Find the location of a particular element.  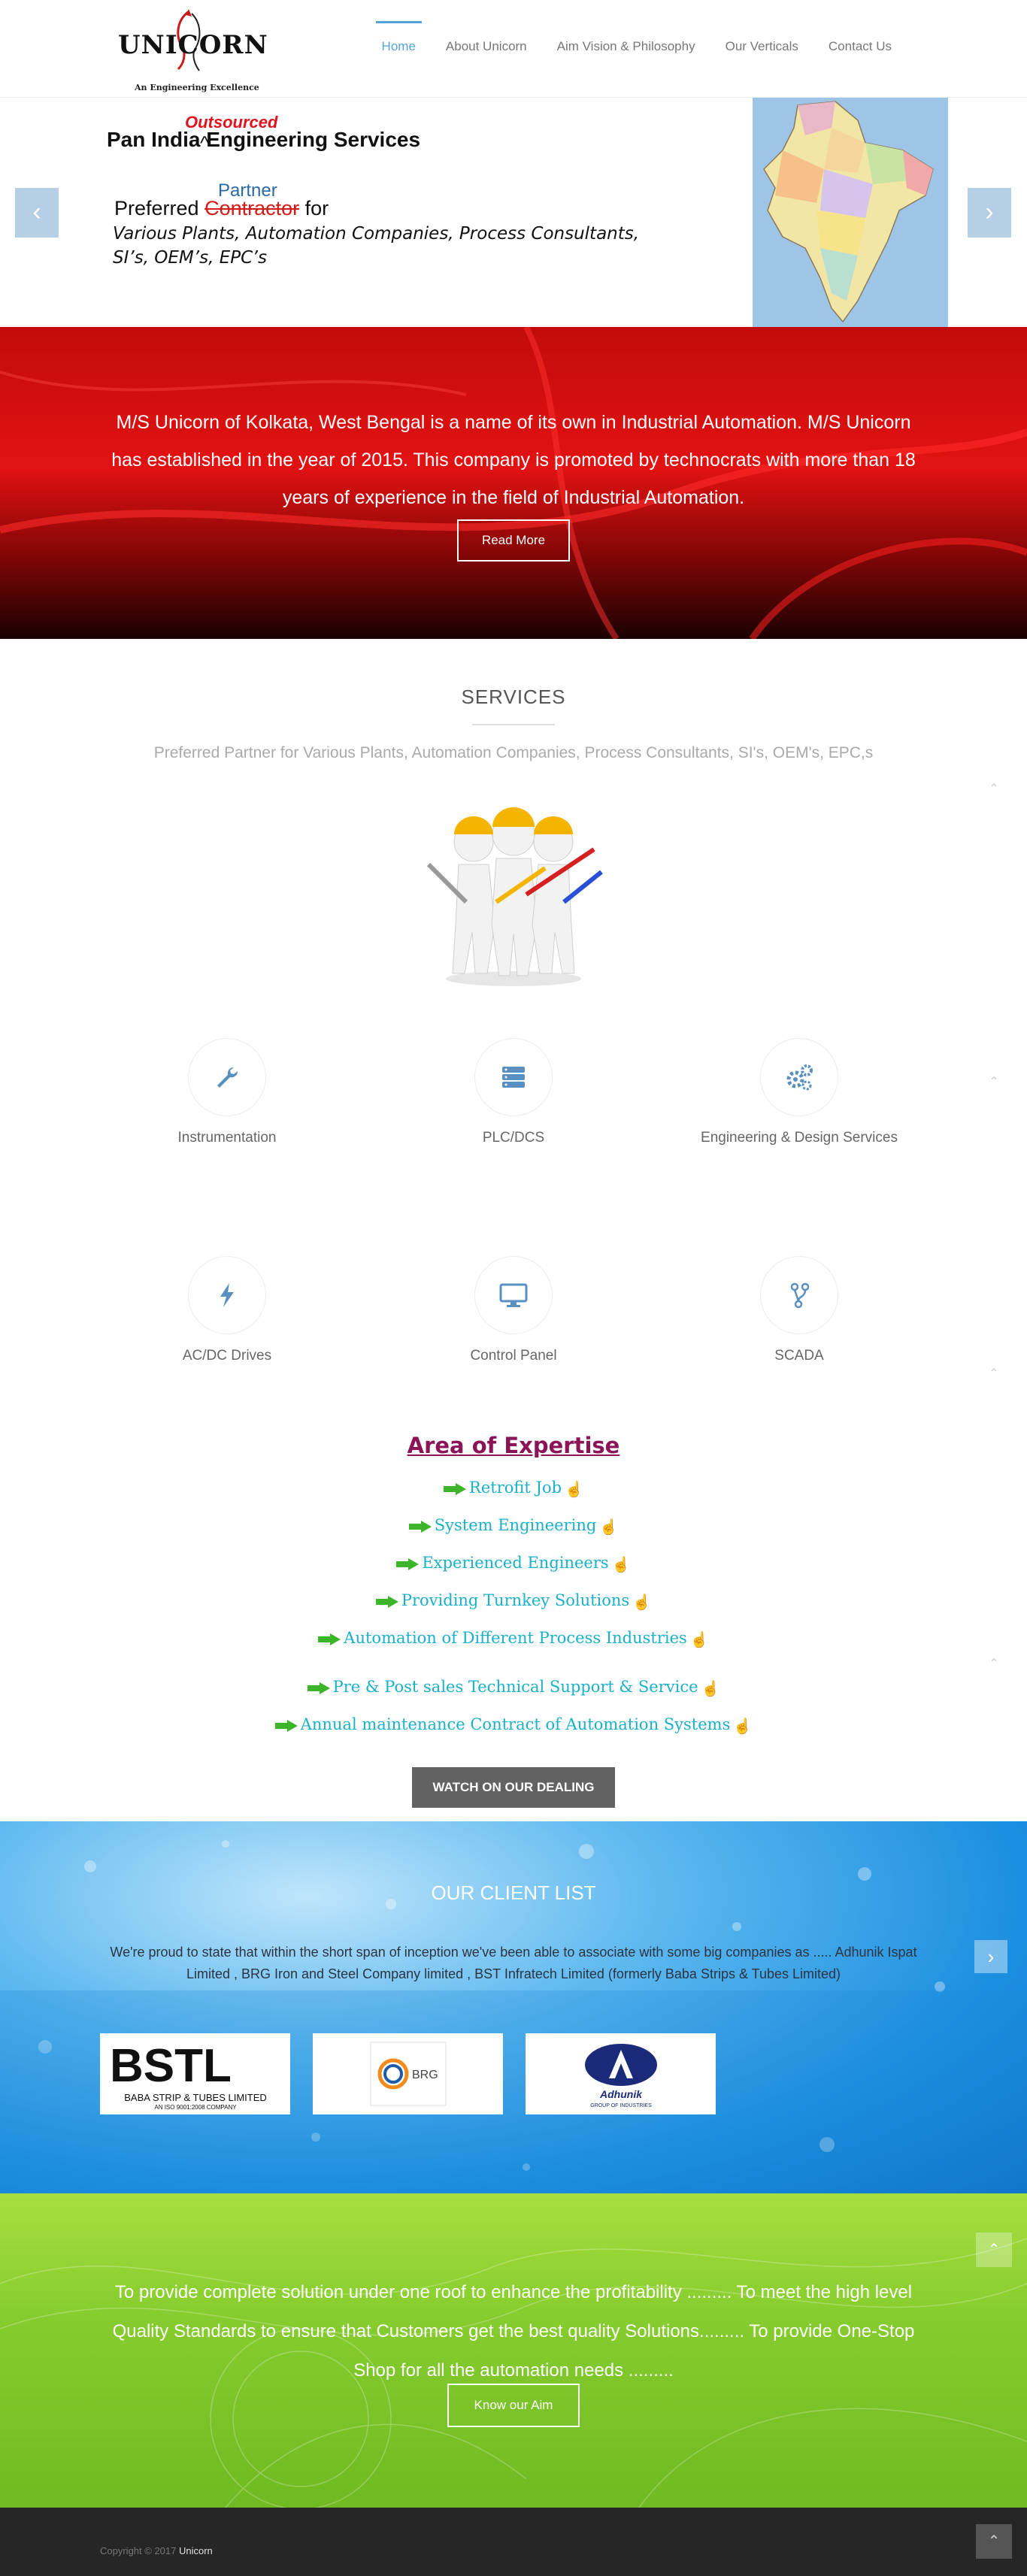

services-title: SERVICES is located at coordinates (513, 697).